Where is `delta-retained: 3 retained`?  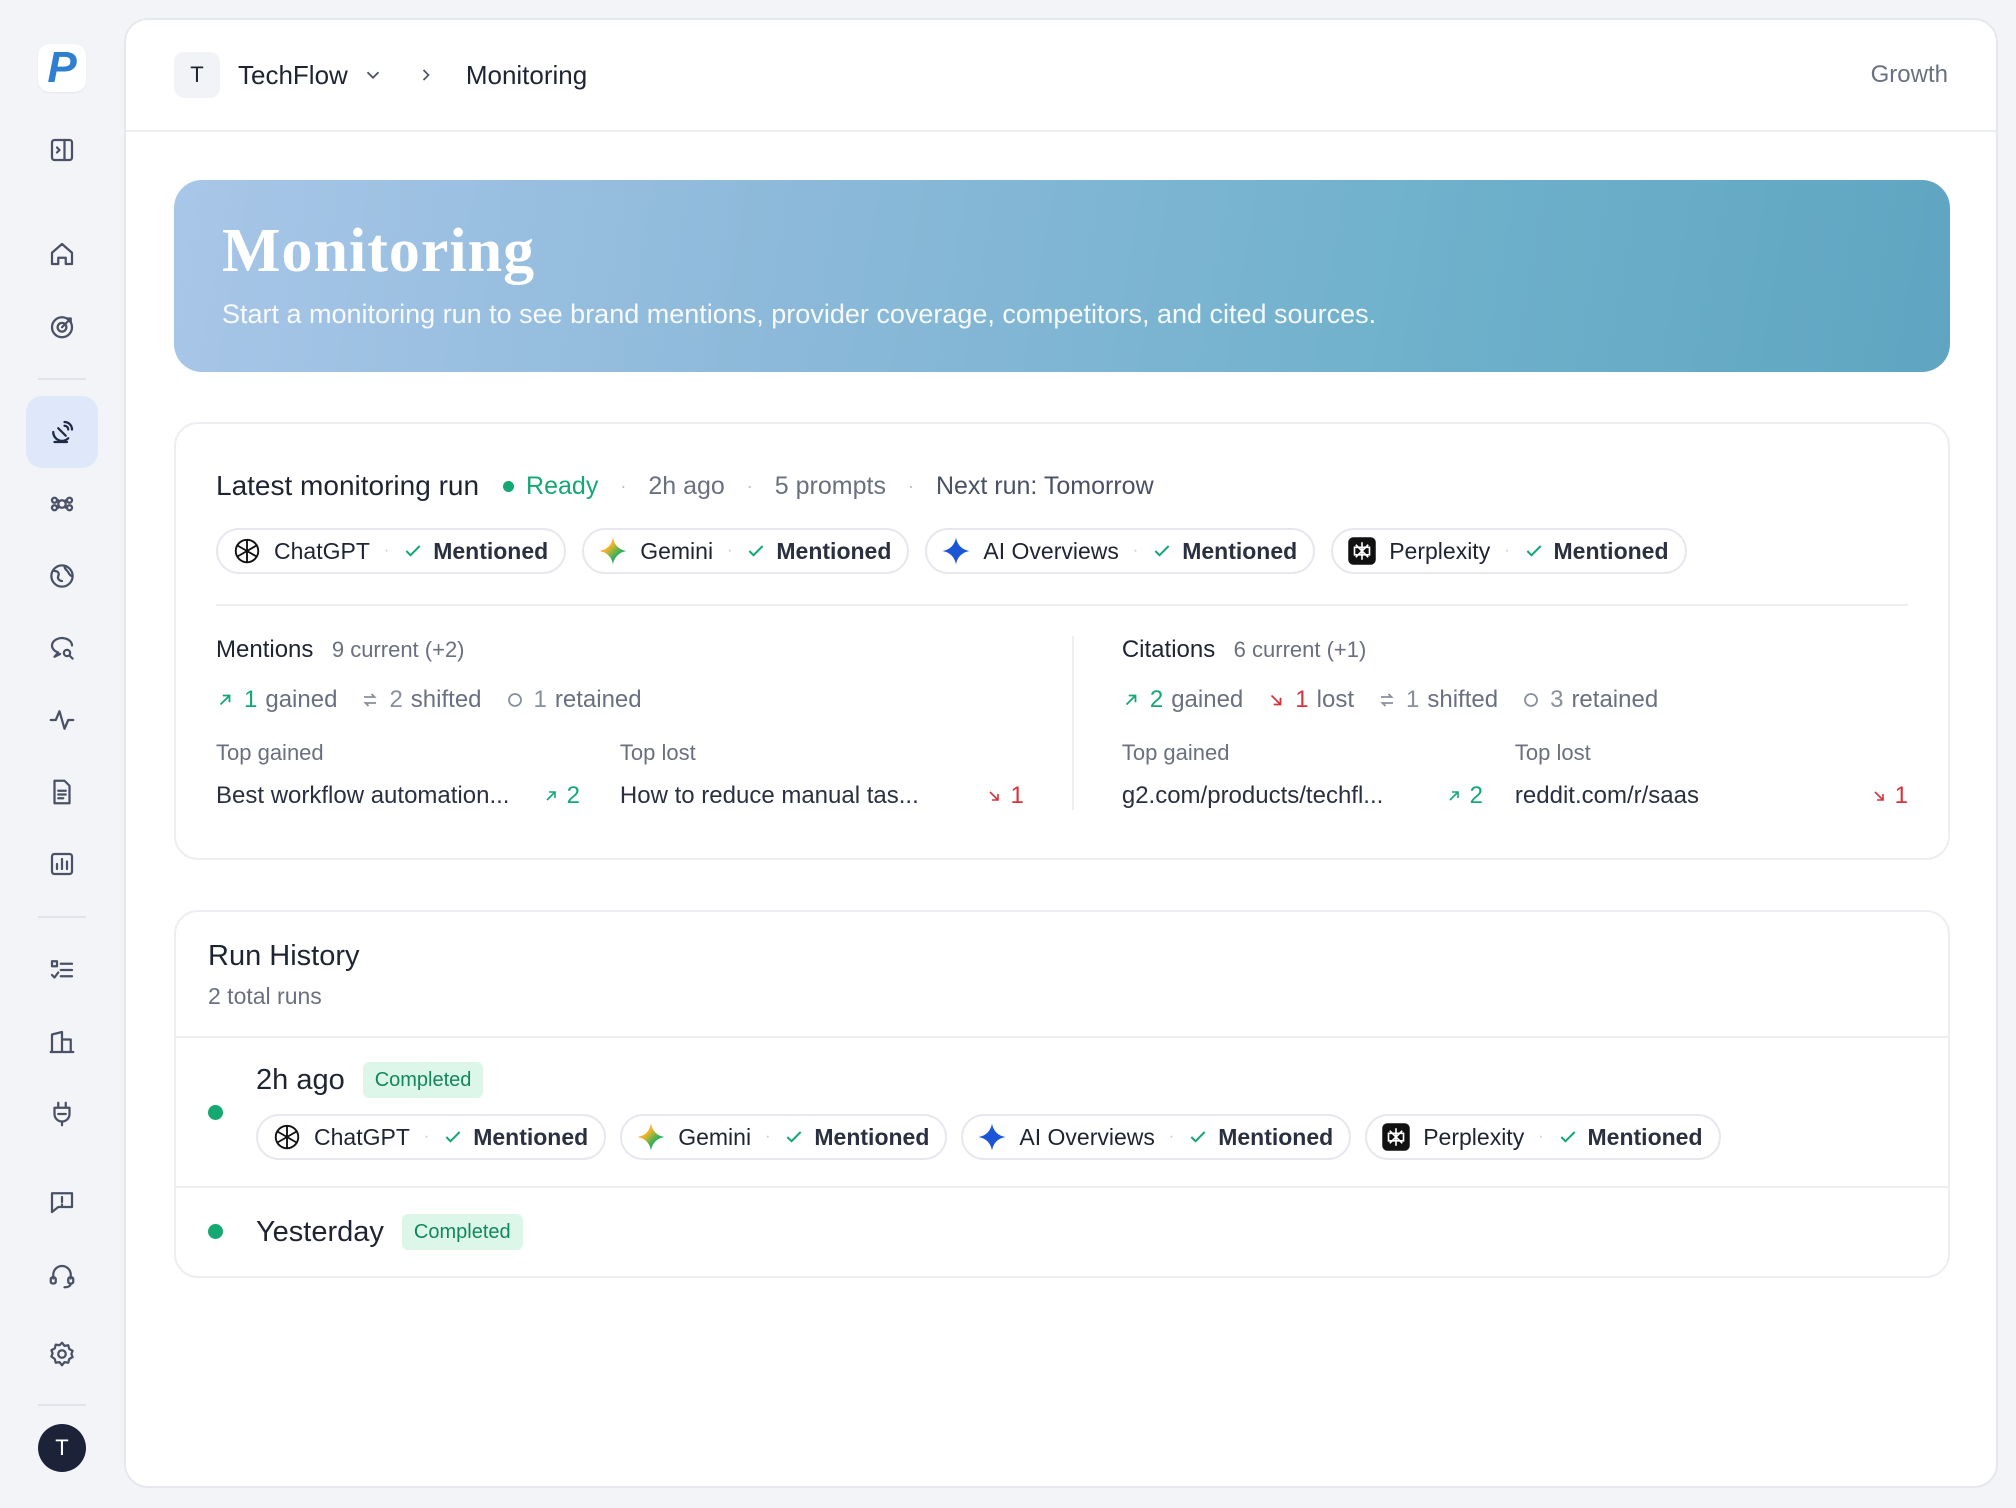 delta-retained: 3 retained is located at coordinates (1590, 700).